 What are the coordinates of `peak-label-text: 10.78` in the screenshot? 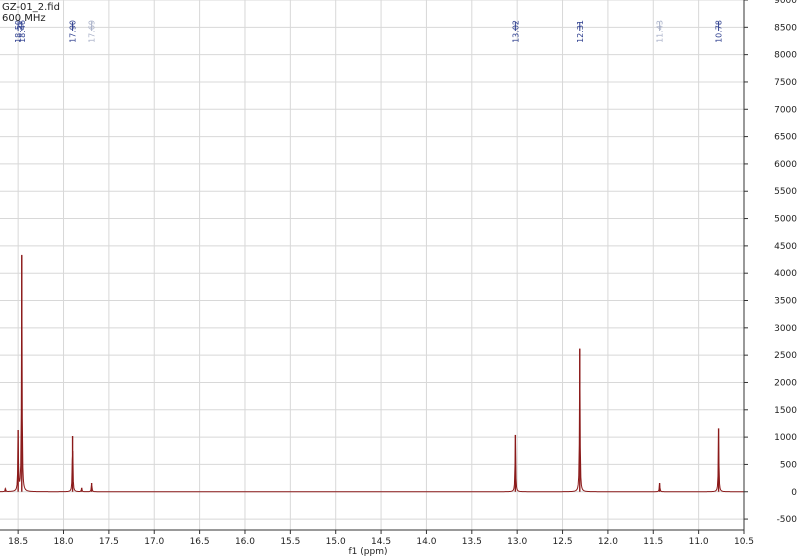 It's located at (719, 31).